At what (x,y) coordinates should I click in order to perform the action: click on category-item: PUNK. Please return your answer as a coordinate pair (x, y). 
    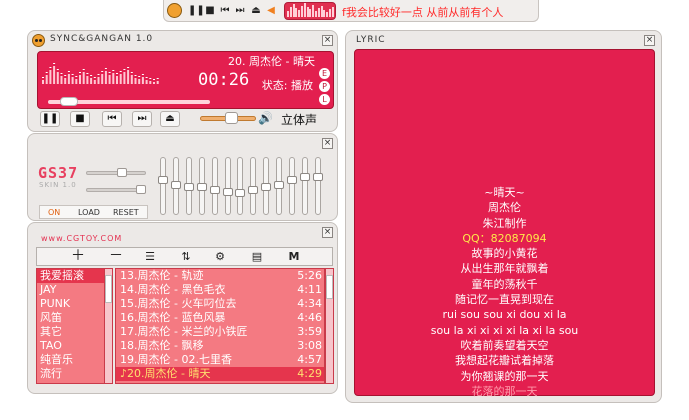
    Looking at the image, I should click on (74, 304).